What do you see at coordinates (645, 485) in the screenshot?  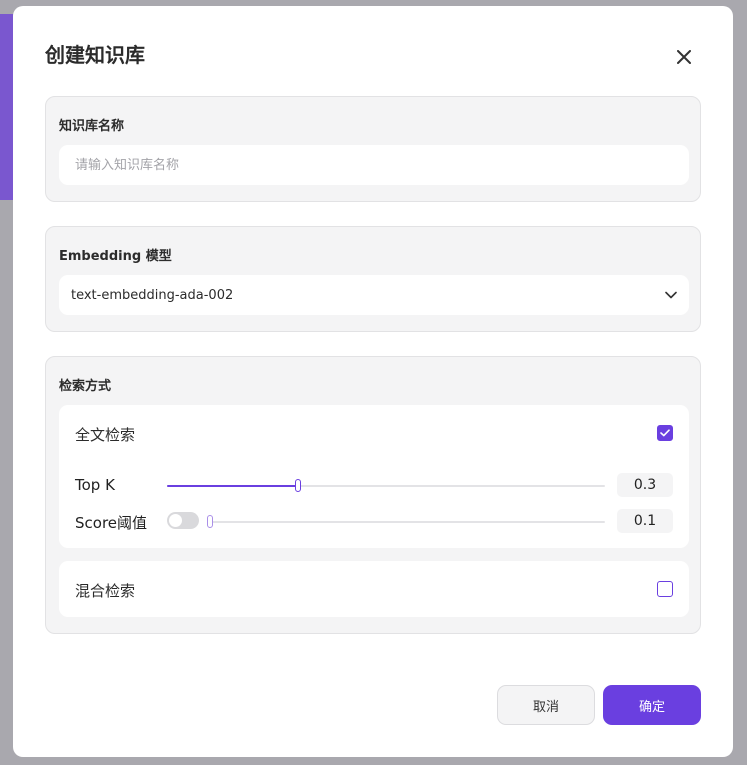 I see `top-k-value: 0.3` at bounding box center [645, 485].